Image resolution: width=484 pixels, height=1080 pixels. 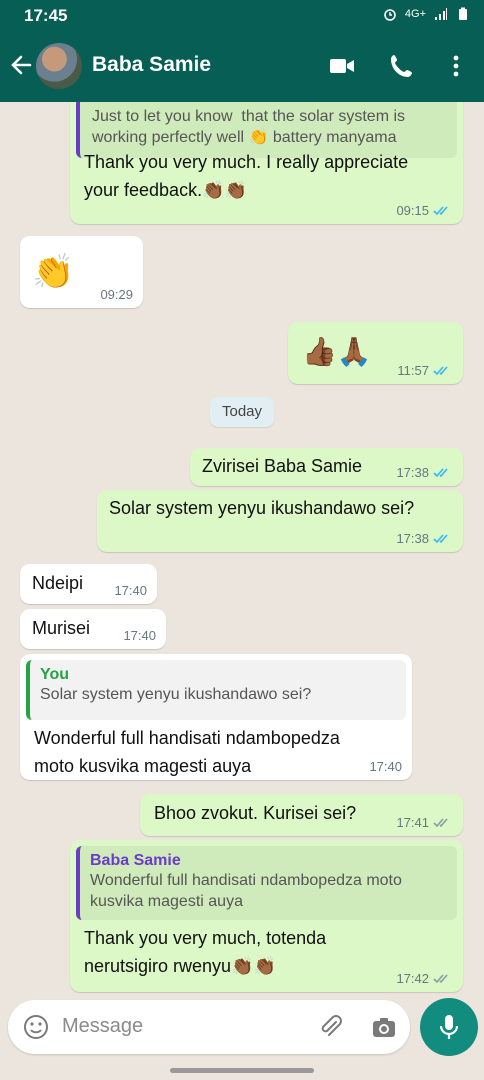 I want to click on more-options-icon, so click(x=456, y=66).